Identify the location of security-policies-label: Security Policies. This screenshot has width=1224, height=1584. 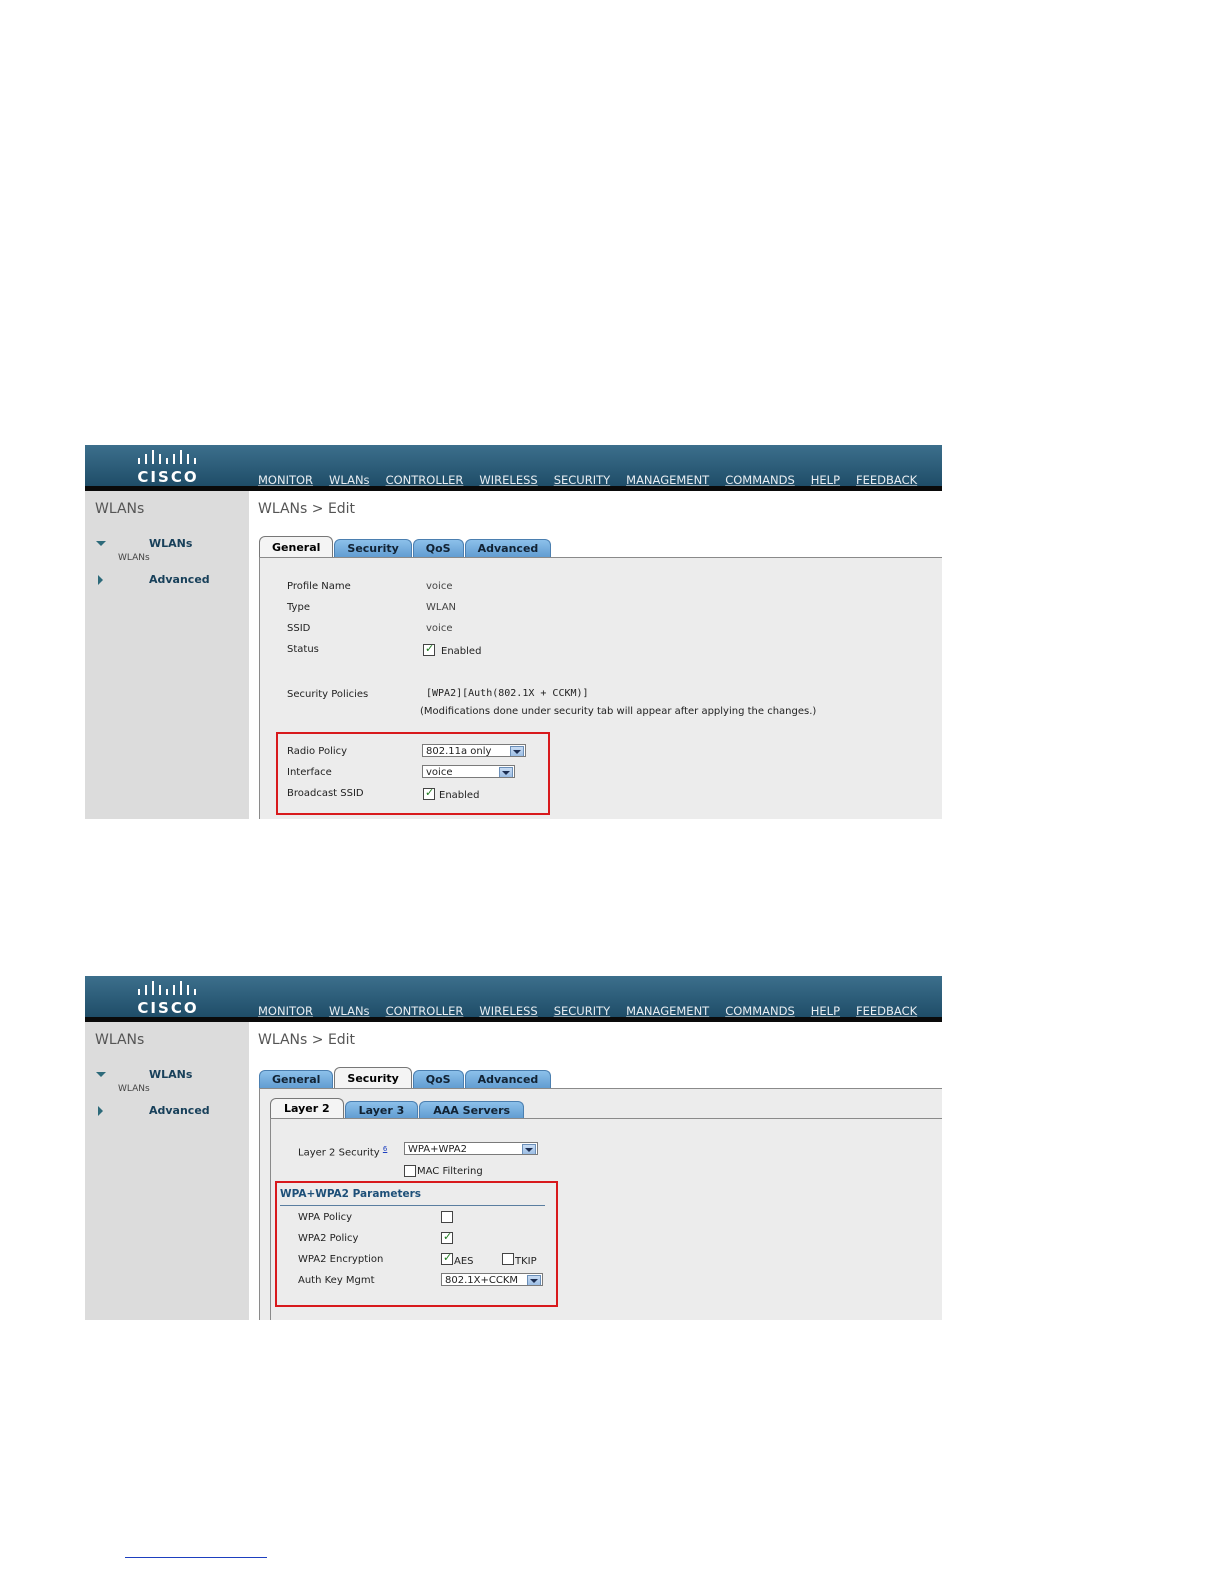
(328, 694).